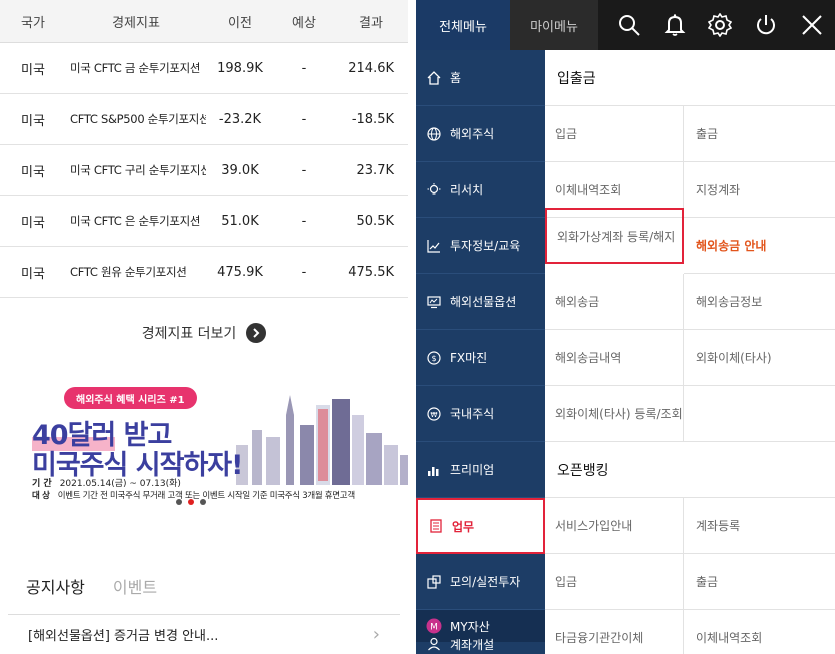 The image size is (835, 654). I want to click on section-title-deposit-withdraw: 입출금, so click(690, 78).